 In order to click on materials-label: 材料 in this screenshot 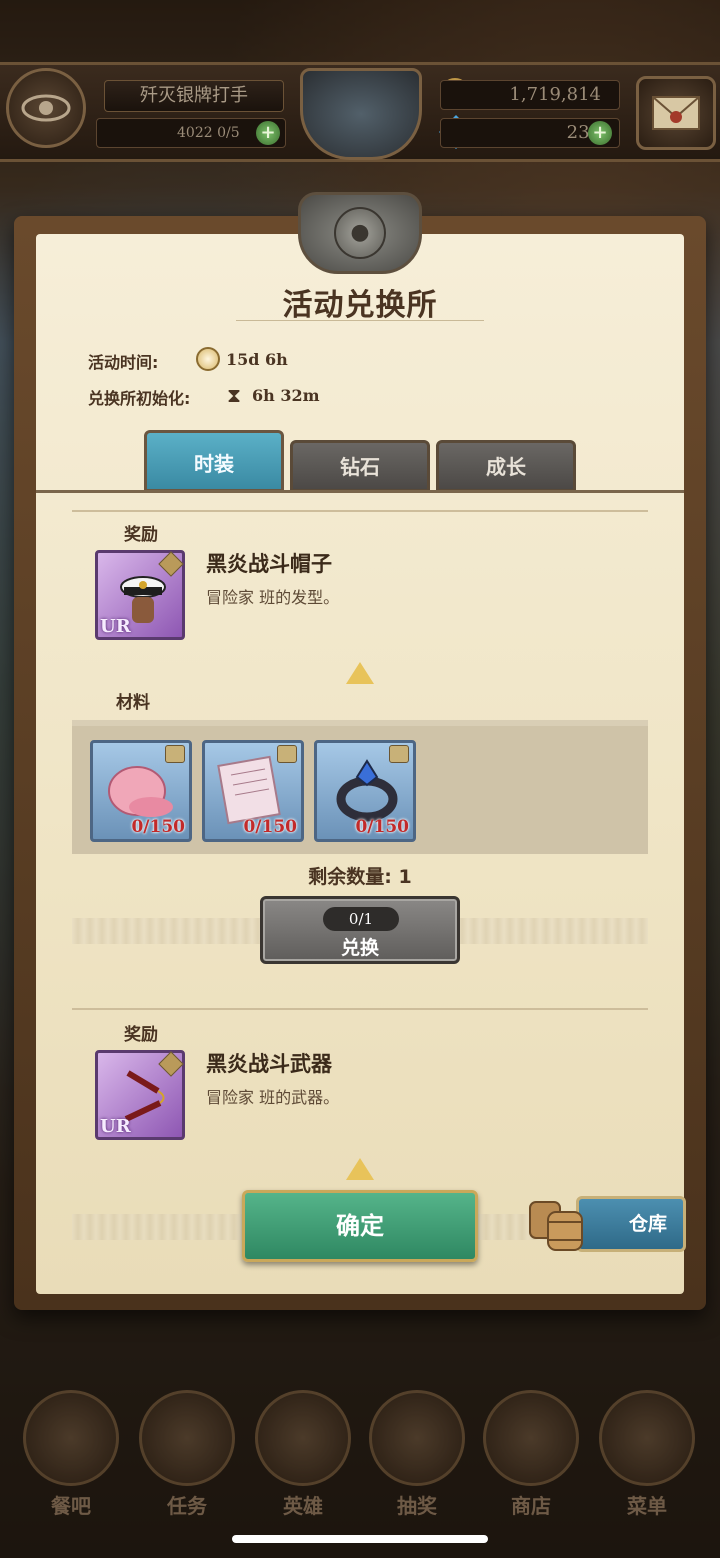, I will do `click(133, 703)`.